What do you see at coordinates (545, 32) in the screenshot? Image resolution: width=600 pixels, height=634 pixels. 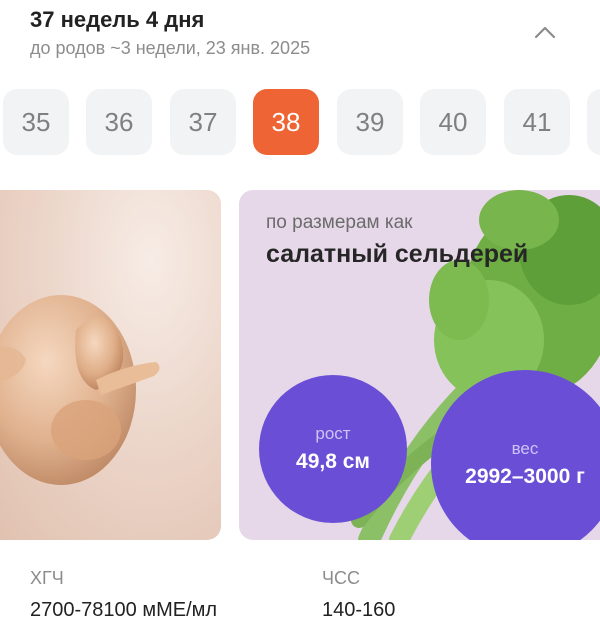 I see `chevron-up-icon` at bounding box center [545, 32].